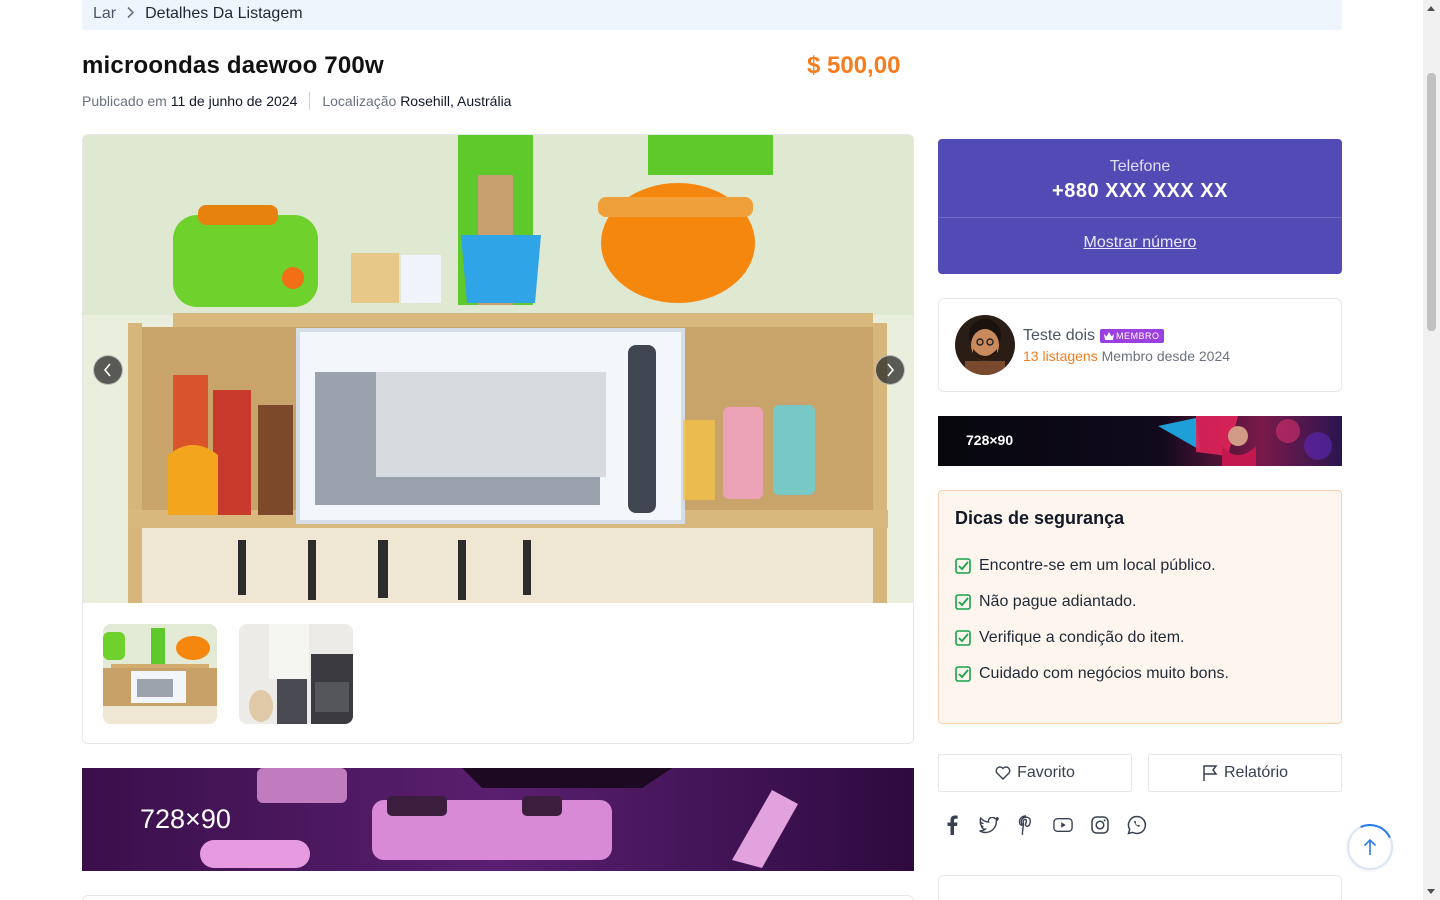  I want to click on gallery-next-button, so click(890, 370).